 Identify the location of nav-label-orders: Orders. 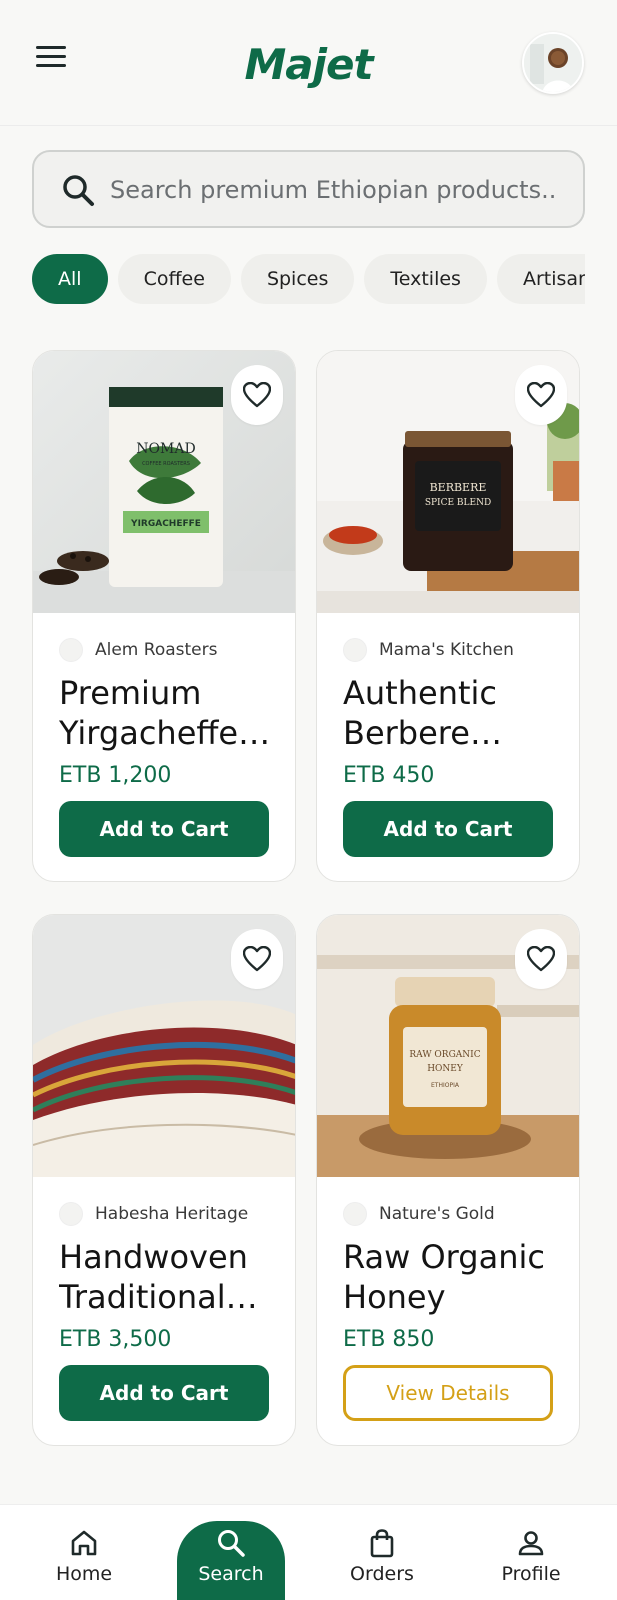
(382, 1574).